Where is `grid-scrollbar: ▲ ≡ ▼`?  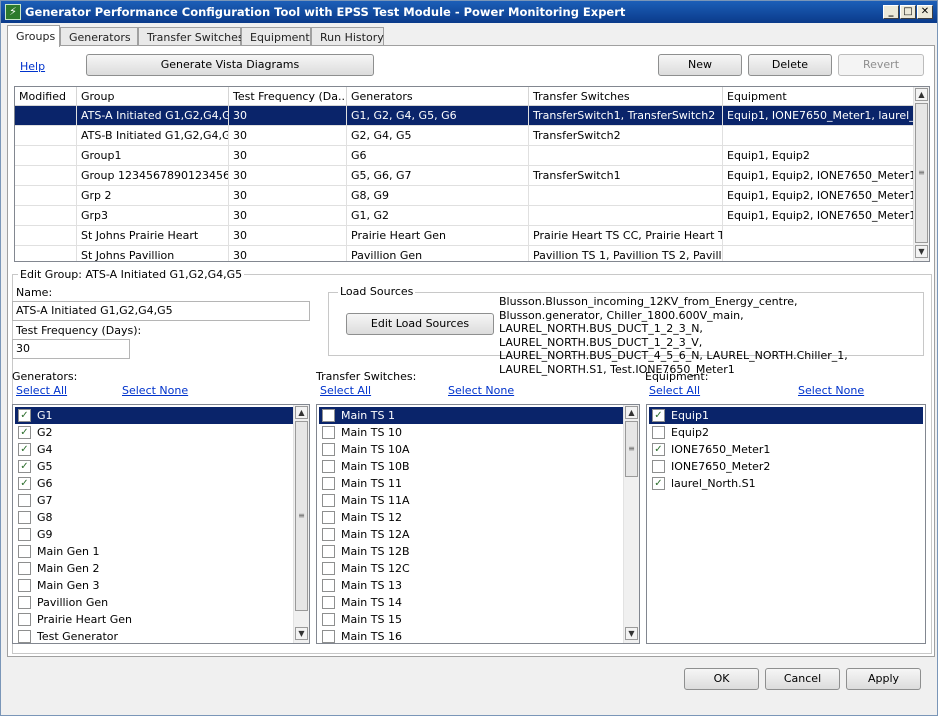 grid-scrollbar: ▲ ≡ ▼ is located at coordinates (921, 174).